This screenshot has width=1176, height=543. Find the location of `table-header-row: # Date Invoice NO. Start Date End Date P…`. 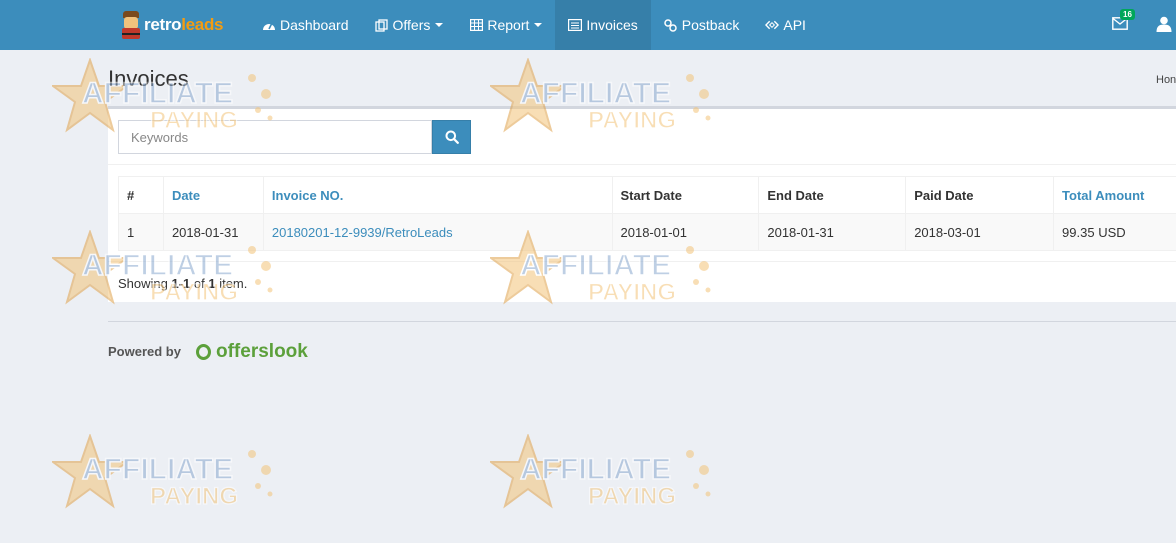

table-header-row: # Date Invoice NO. Start Date End Date P… is located at coordinates (647, 195).